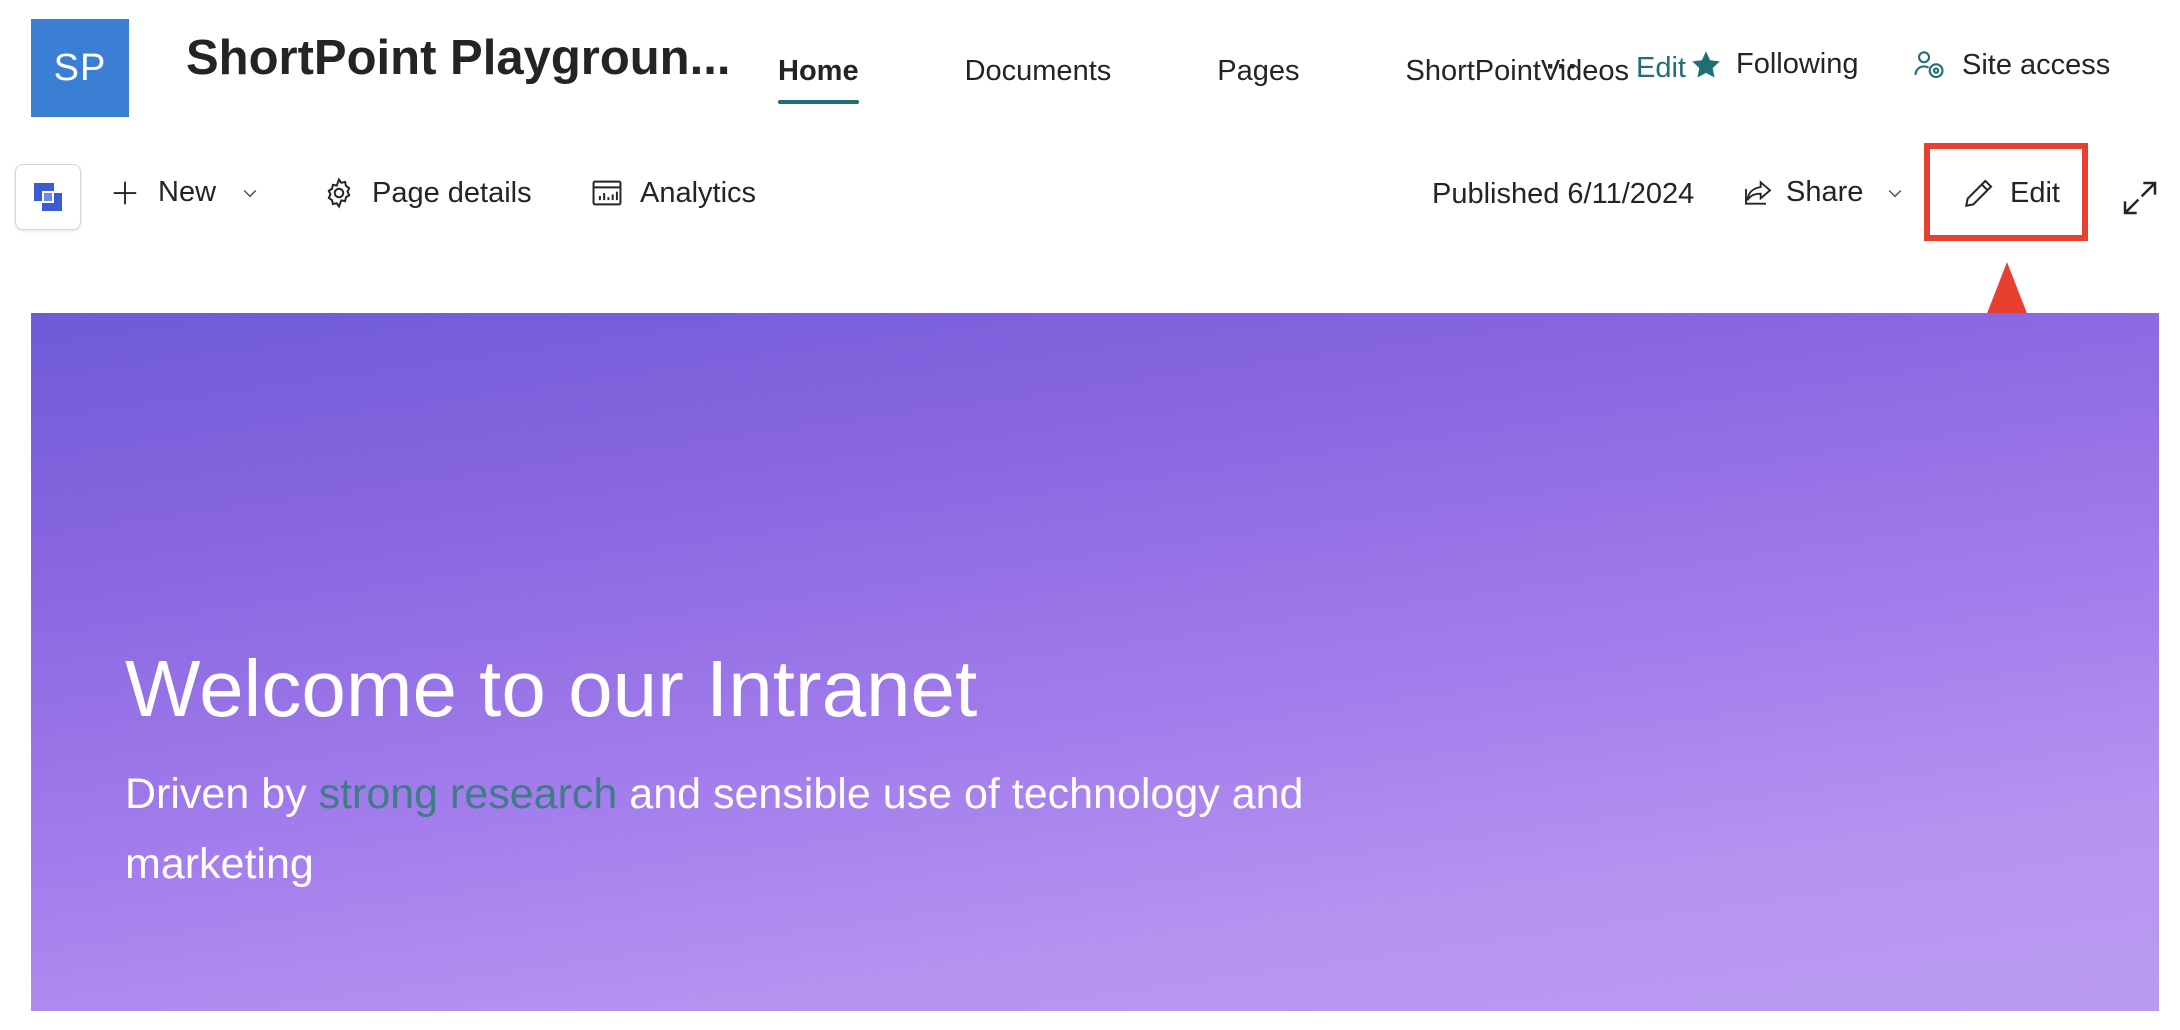 This screenshot has width=2180, height=1030. I want to click on nav-more-button: ···, so click(1562, 67).